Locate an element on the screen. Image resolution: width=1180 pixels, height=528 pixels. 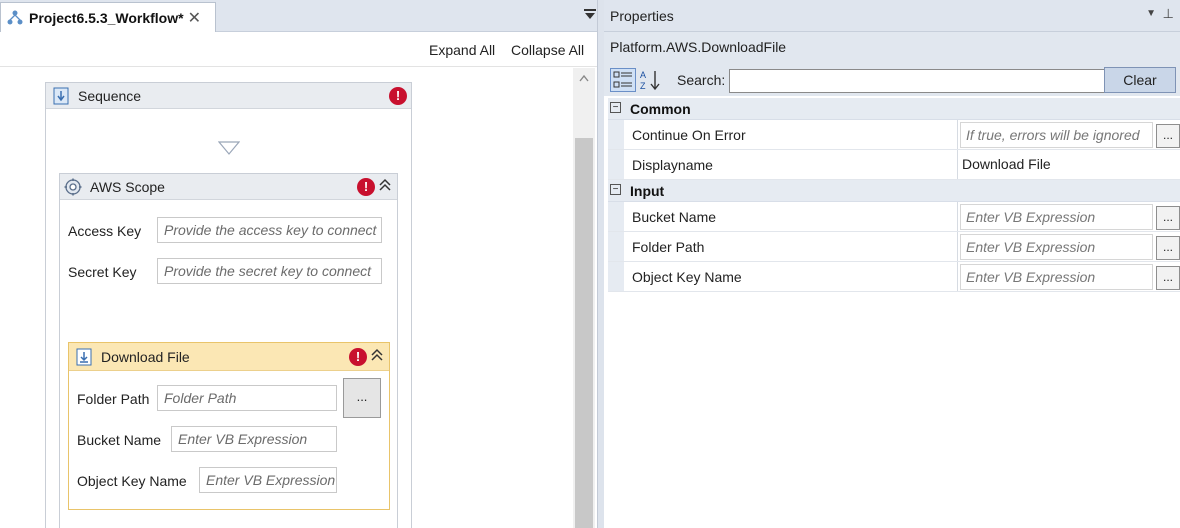
properties-search-bar: A Z Search: Clear is located at coordinates (892, 80).